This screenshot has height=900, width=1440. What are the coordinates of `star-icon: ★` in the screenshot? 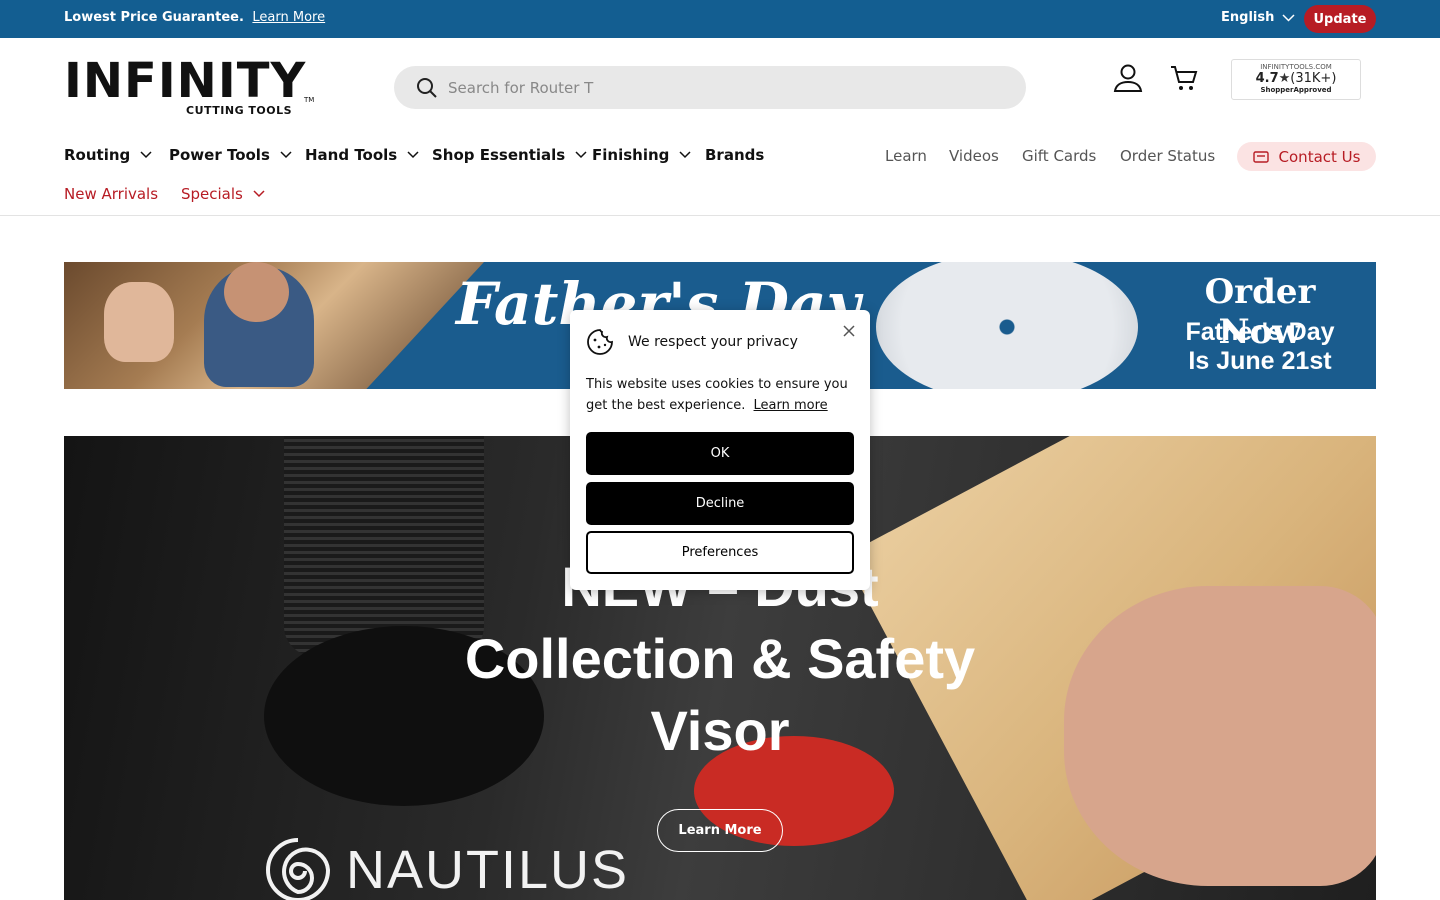 It's located at (1284, 78).